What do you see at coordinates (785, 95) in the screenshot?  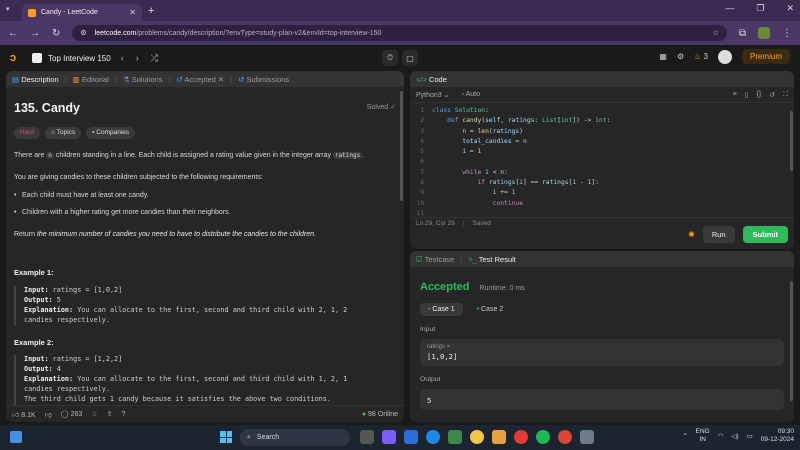 I see `fullscreen-icon: ⛶` at bounding box center [785, 95].